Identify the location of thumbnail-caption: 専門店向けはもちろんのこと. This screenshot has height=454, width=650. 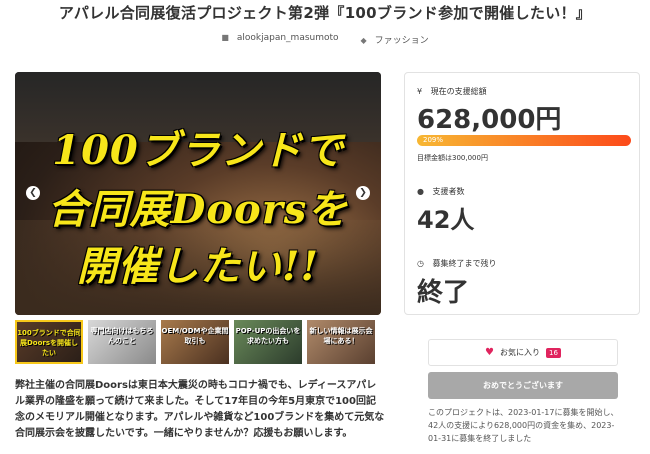
(122, 336).